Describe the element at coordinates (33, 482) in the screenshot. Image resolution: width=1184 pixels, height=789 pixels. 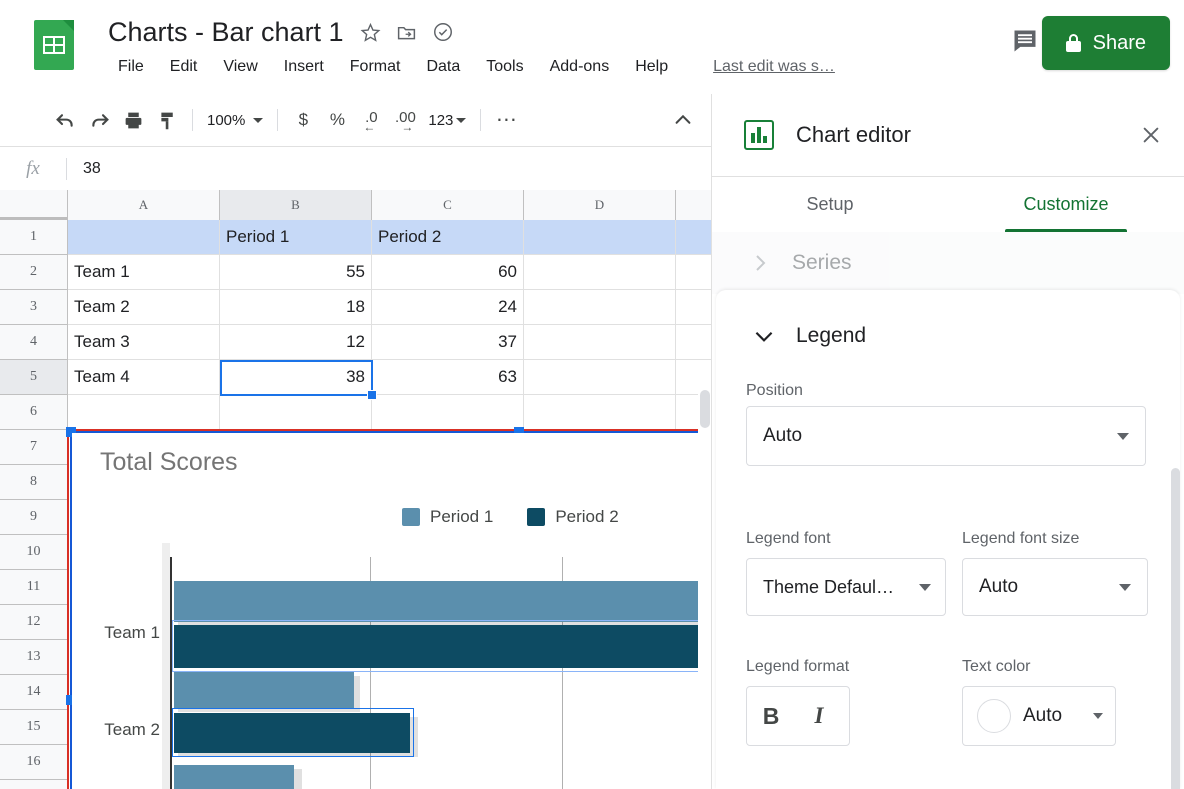
I see `row-header-8: 8` at that location.